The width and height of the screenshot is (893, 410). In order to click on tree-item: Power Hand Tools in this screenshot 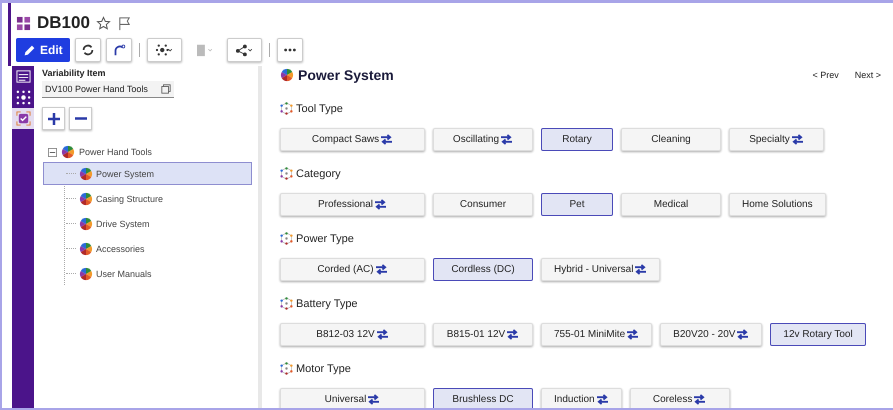, I will do `click(115, 152)`.